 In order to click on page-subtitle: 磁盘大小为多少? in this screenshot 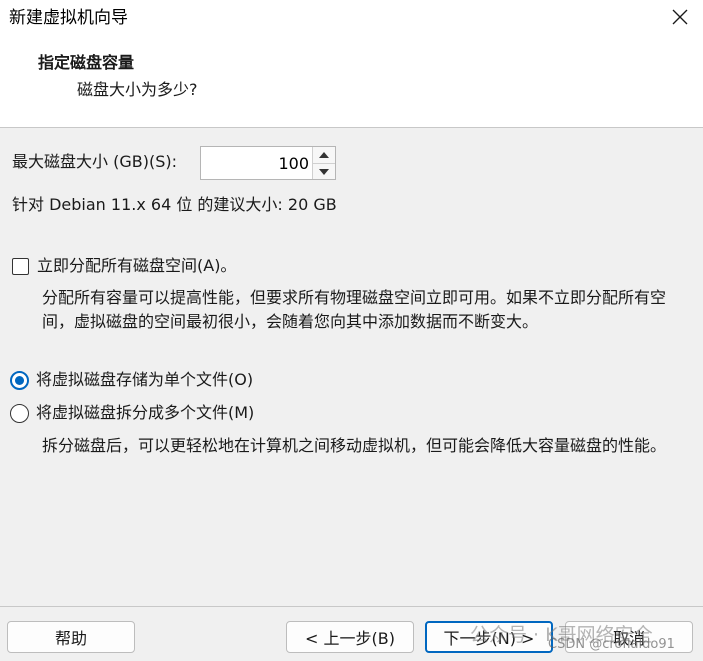, I will do `click(137, 89)`.